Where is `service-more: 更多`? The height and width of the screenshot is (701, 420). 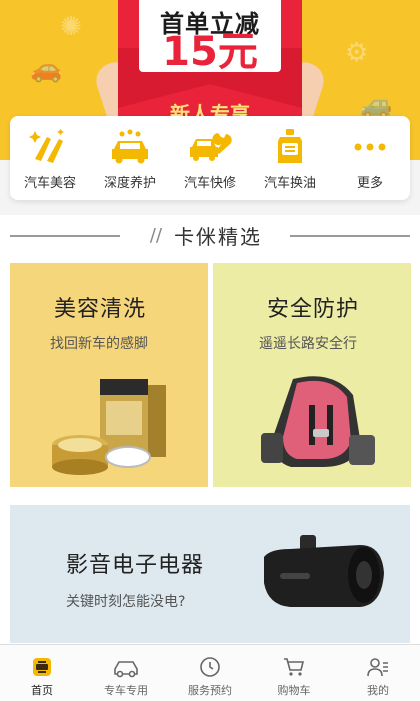 service-more: 更多 is located at coordinates (370, 158).